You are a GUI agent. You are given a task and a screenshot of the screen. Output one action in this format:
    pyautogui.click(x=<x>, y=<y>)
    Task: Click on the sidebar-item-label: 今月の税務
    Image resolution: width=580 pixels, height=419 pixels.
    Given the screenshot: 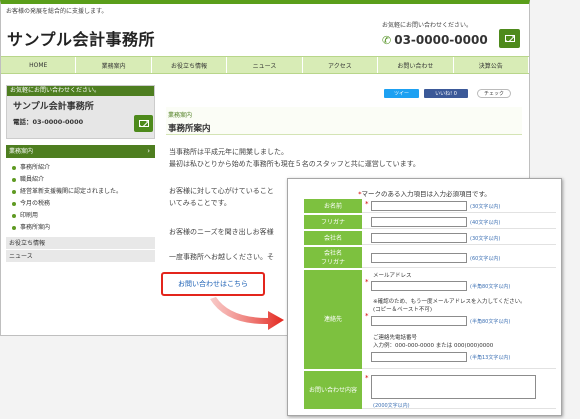 What is the action you would take?
    pyautogui.click(x=35, y=203)
    